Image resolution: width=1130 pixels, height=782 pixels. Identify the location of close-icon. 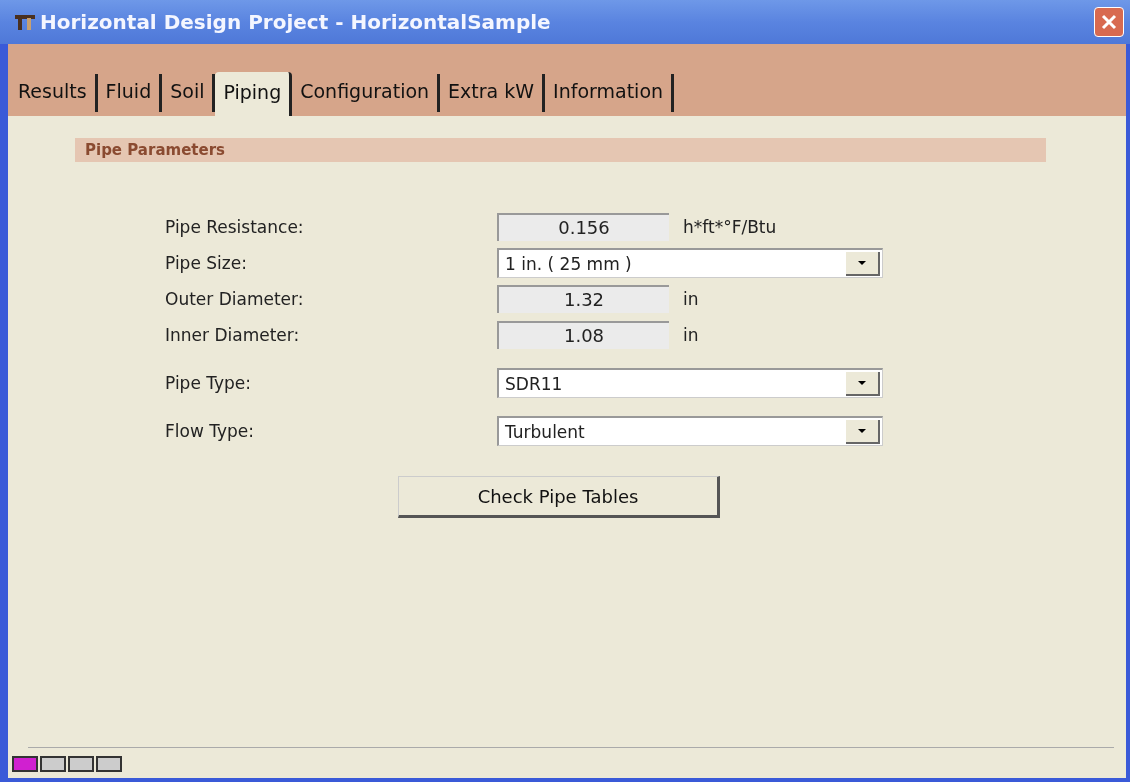
(1109, 22).